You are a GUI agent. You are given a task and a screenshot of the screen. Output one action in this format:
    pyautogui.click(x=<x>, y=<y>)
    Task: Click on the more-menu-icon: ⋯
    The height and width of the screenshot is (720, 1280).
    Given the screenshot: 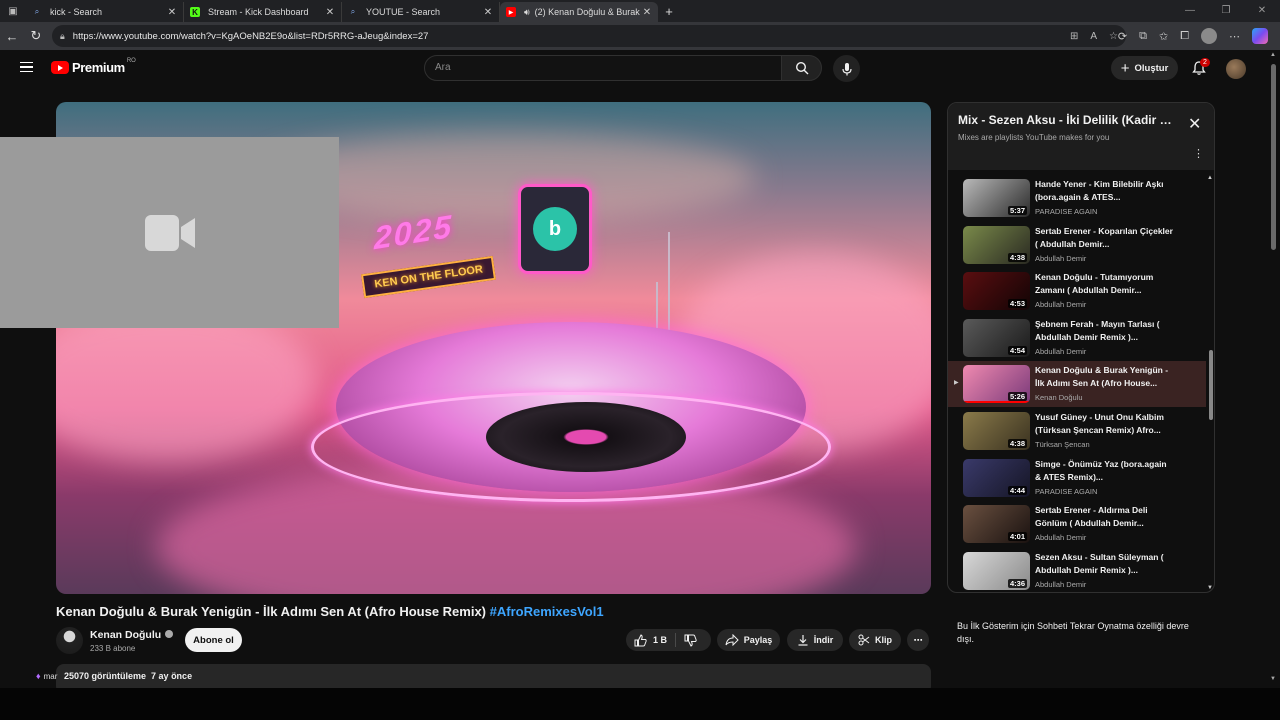 What is the action you would take?
    pyautogui.click(x=1234, y=36)
    